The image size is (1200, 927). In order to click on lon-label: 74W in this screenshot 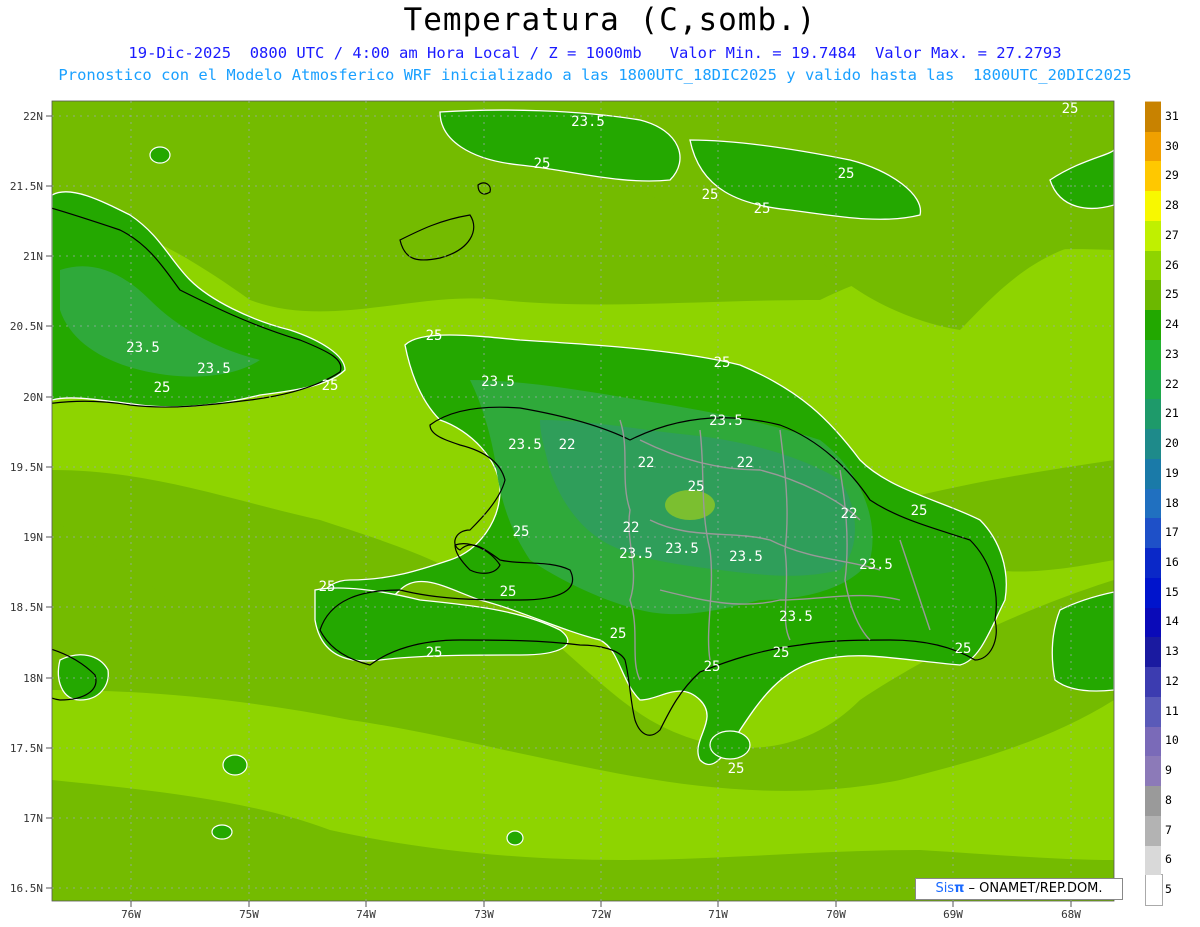, I will do `click(366, 914)`.